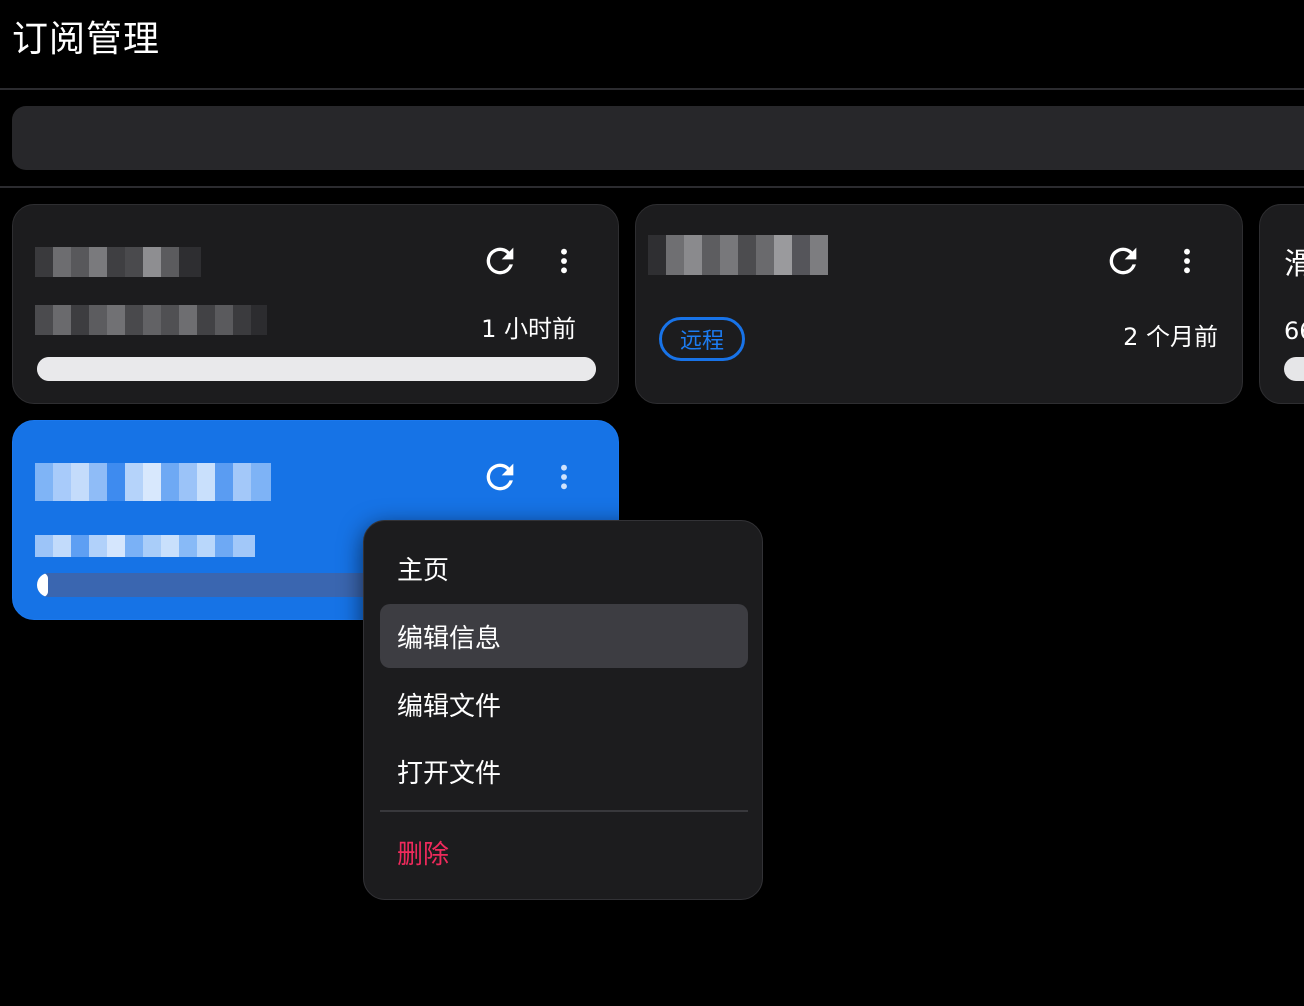 The width and height of the screenshot is (1304, 1006). What do you see at coordinates (1294, 265) in the screenshot?
I see `card-title: 滑` at bounding box center [1294, 265].